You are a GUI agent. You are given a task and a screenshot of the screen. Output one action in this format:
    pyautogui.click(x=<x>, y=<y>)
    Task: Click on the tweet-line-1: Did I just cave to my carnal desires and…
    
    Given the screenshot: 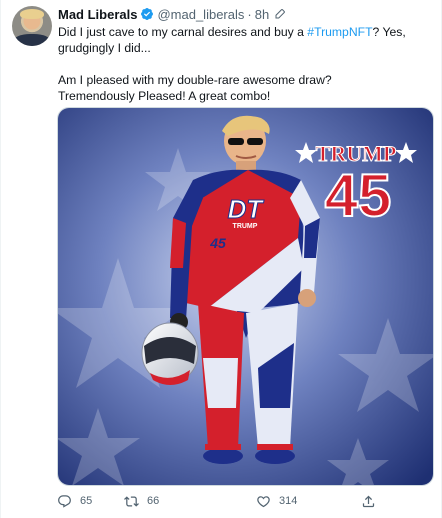 What is the action you would take?
    pyautogui.click(x=243, y=40)
    